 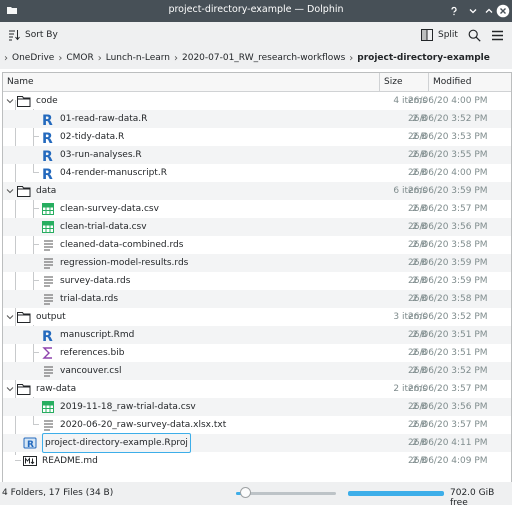 I want to click on bibtex-icon, so click(x=48, y=353).